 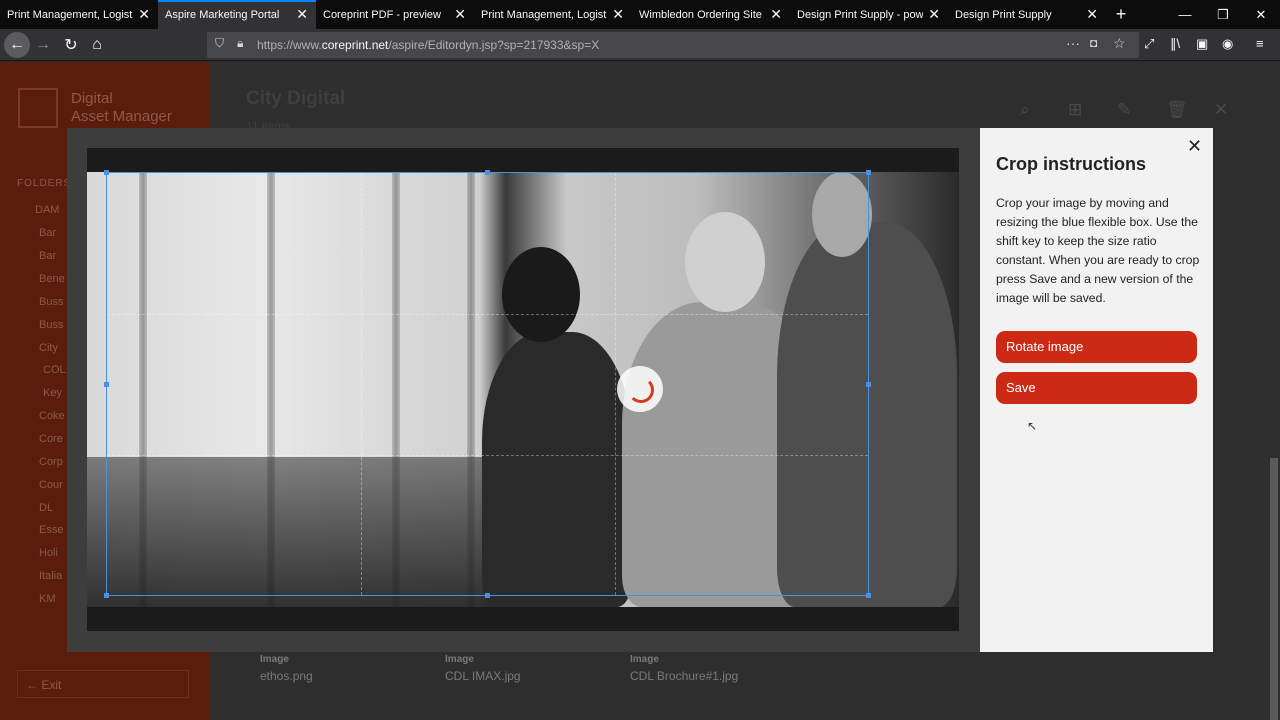 What do you see at coordinates (860, 14) in the screenshot?
I see `tab-title: Design Print Supply - powered` at bounding box center [860, 14].